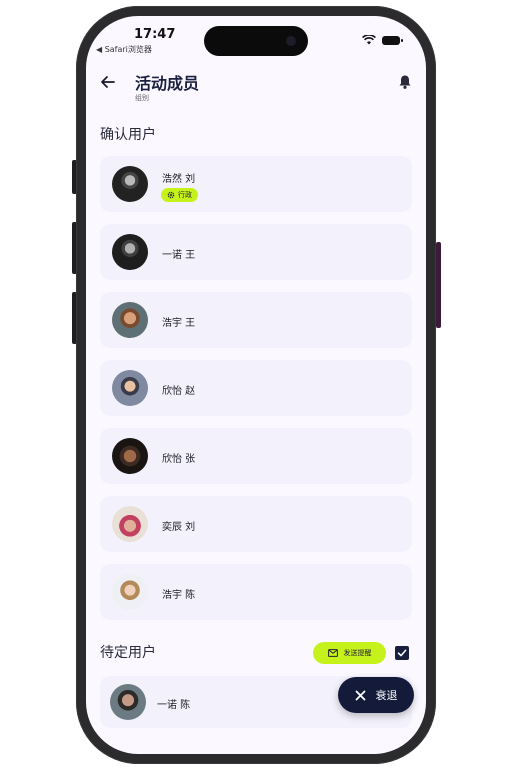  What do you see at coordinates (256, 184) in the screenshot?
I see `user-card: 浩然 刘 行政` at bounding box center [256, 184].